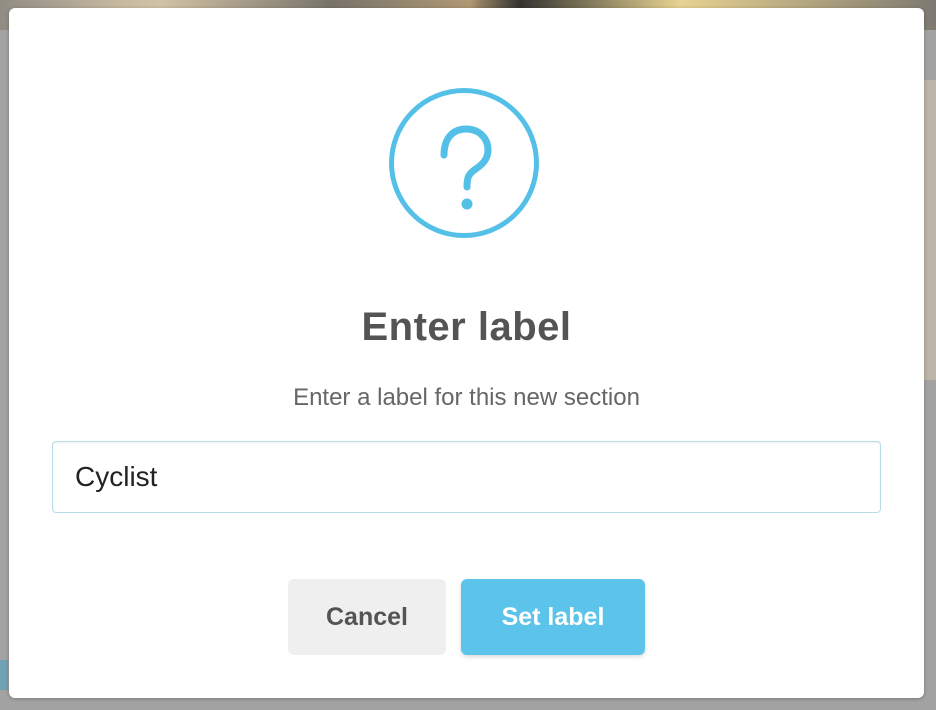 The width and height of the screenshot is (936, 710). What do you see at coordinates (466, 477) in the screenshot?
I see `label-input` at bounding box center [466, 477].